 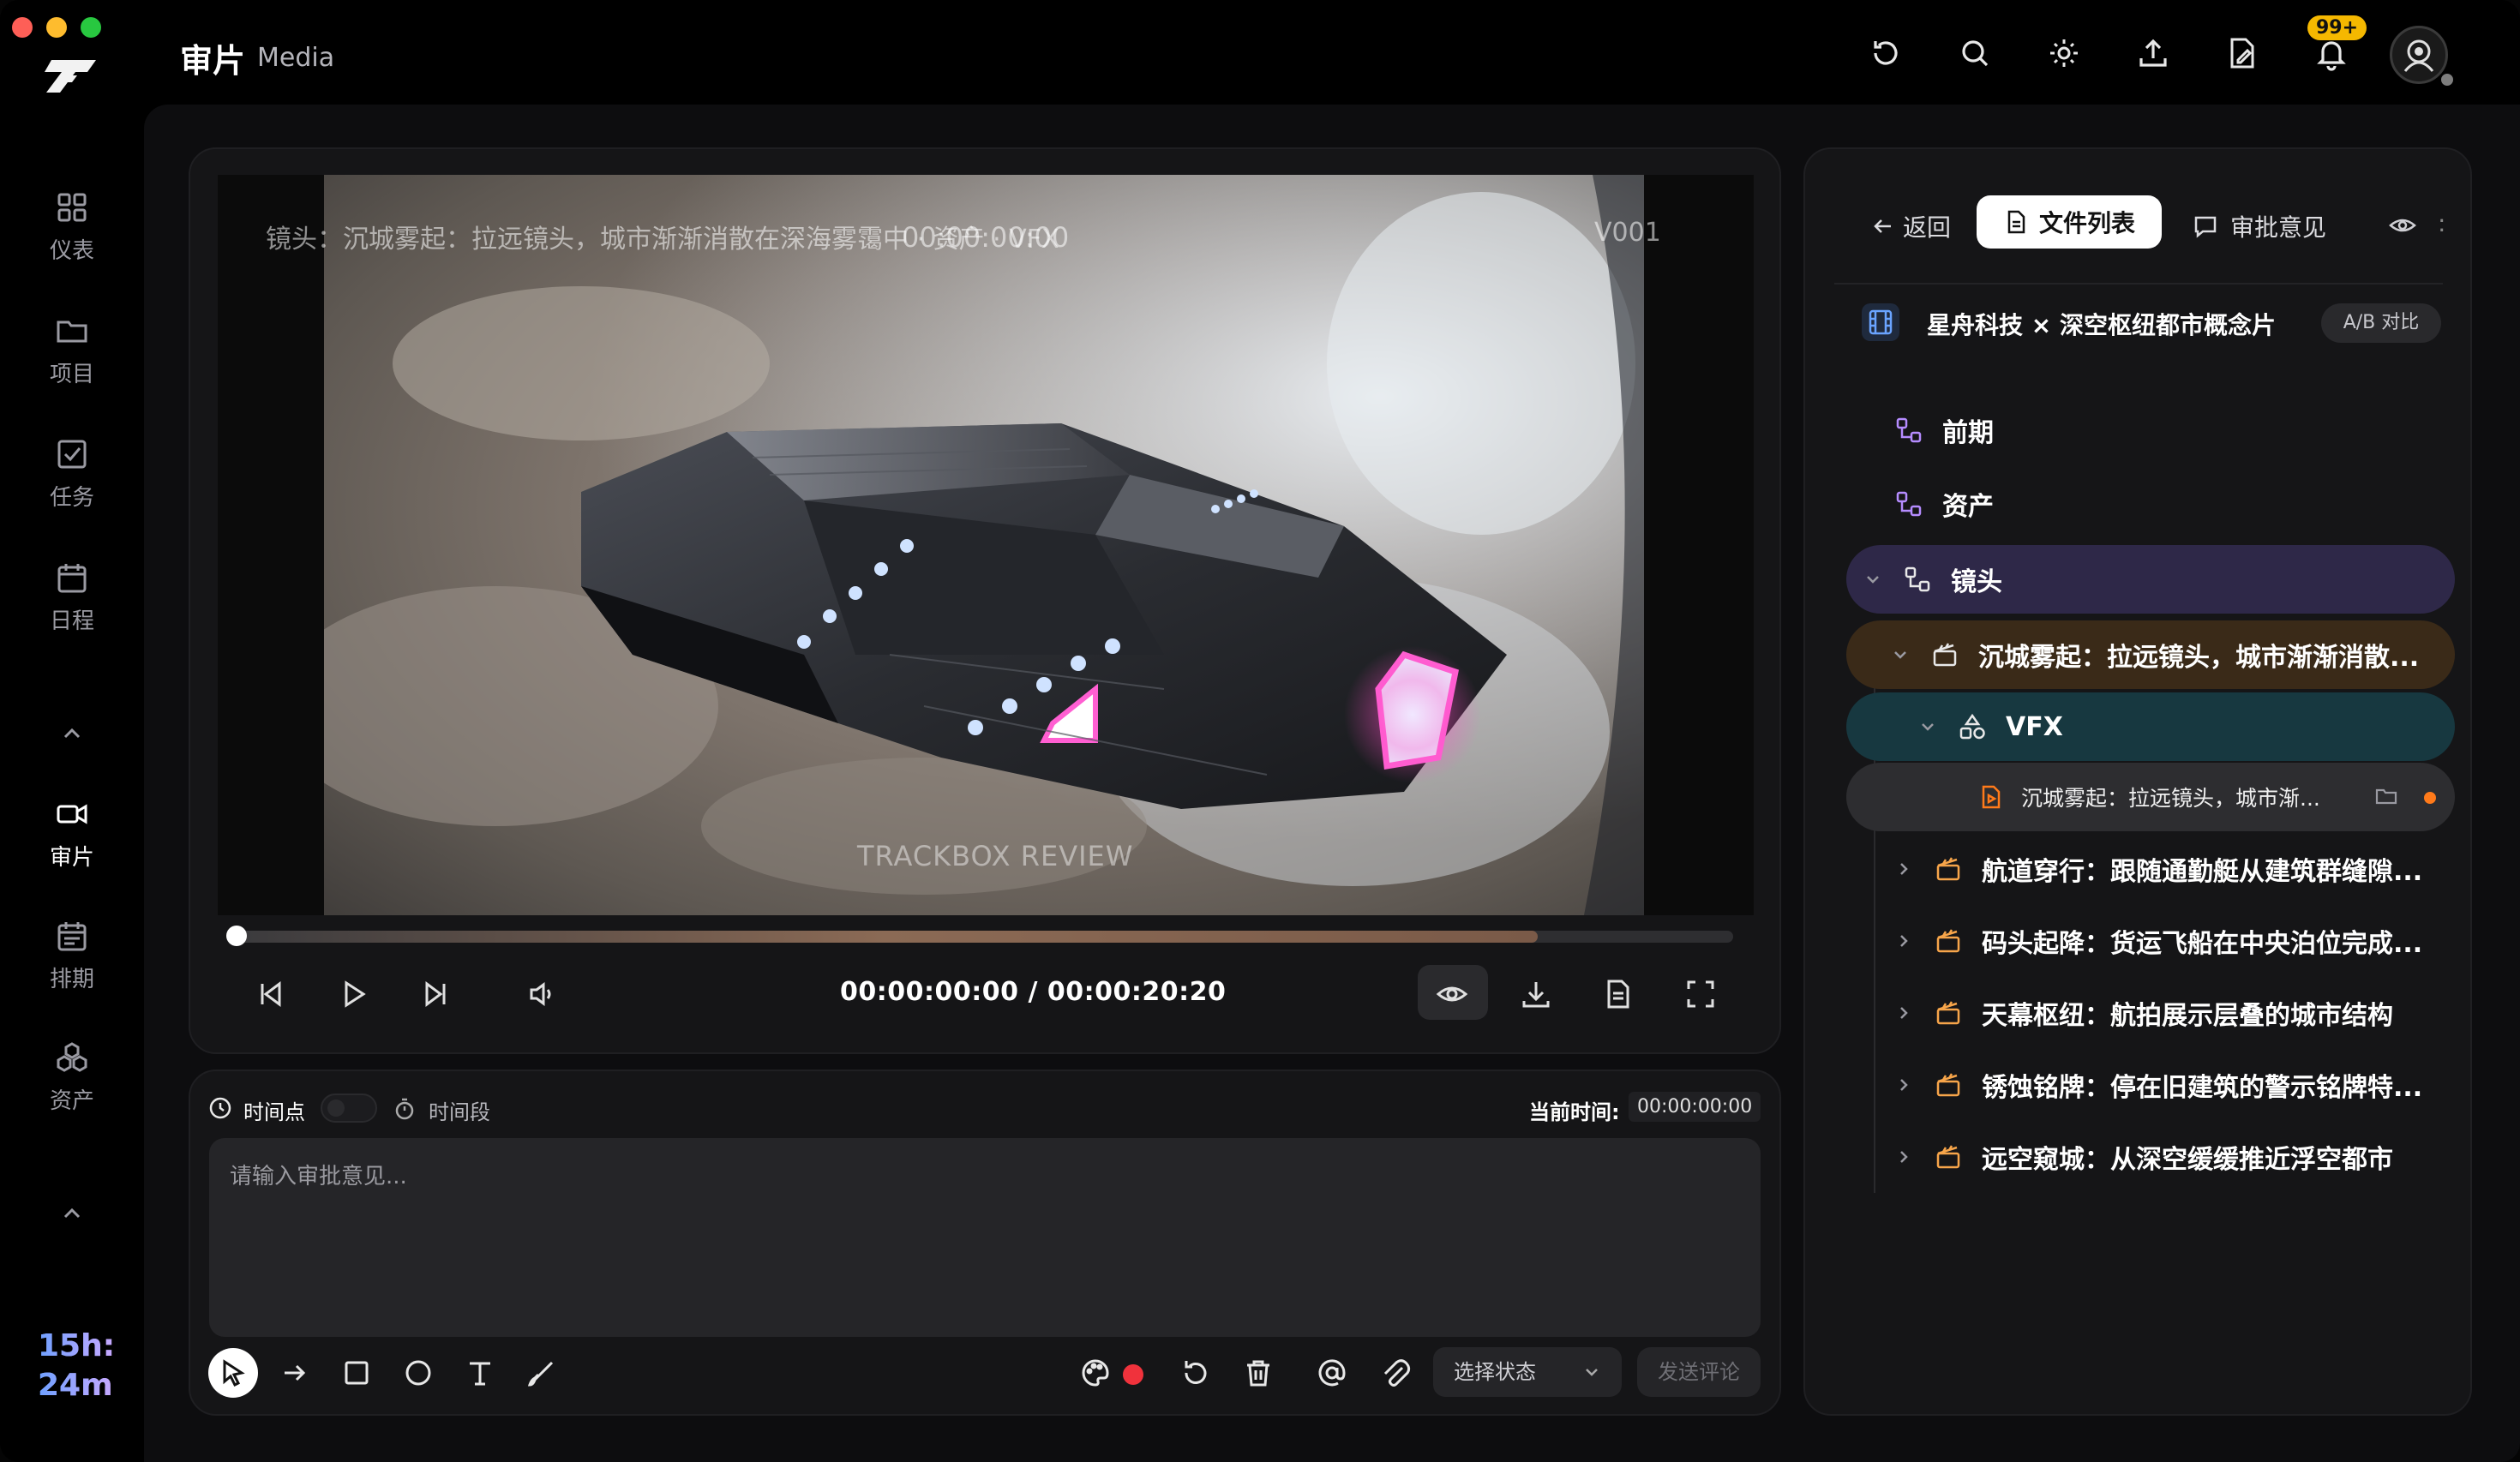 What do you see at coordinates (979, 936) in the screenshot?
I see `playback-progress-bar` at bounding box center [979, 936].